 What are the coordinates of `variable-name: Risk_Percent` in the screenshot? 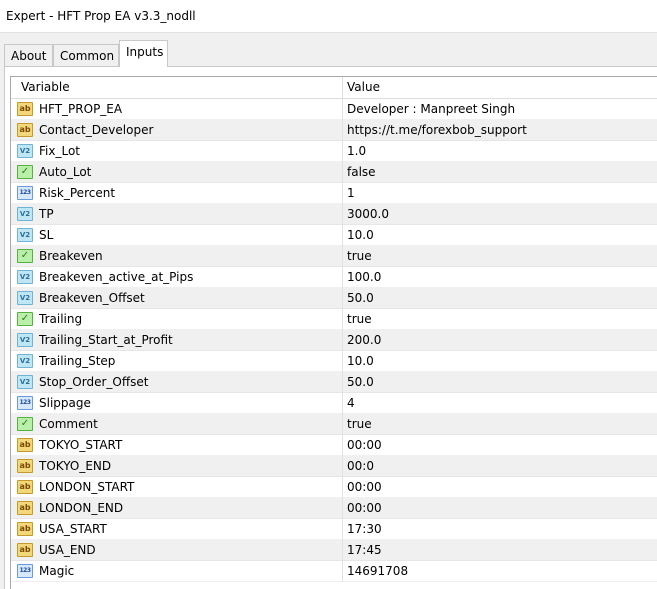 It's located at (77, 193).